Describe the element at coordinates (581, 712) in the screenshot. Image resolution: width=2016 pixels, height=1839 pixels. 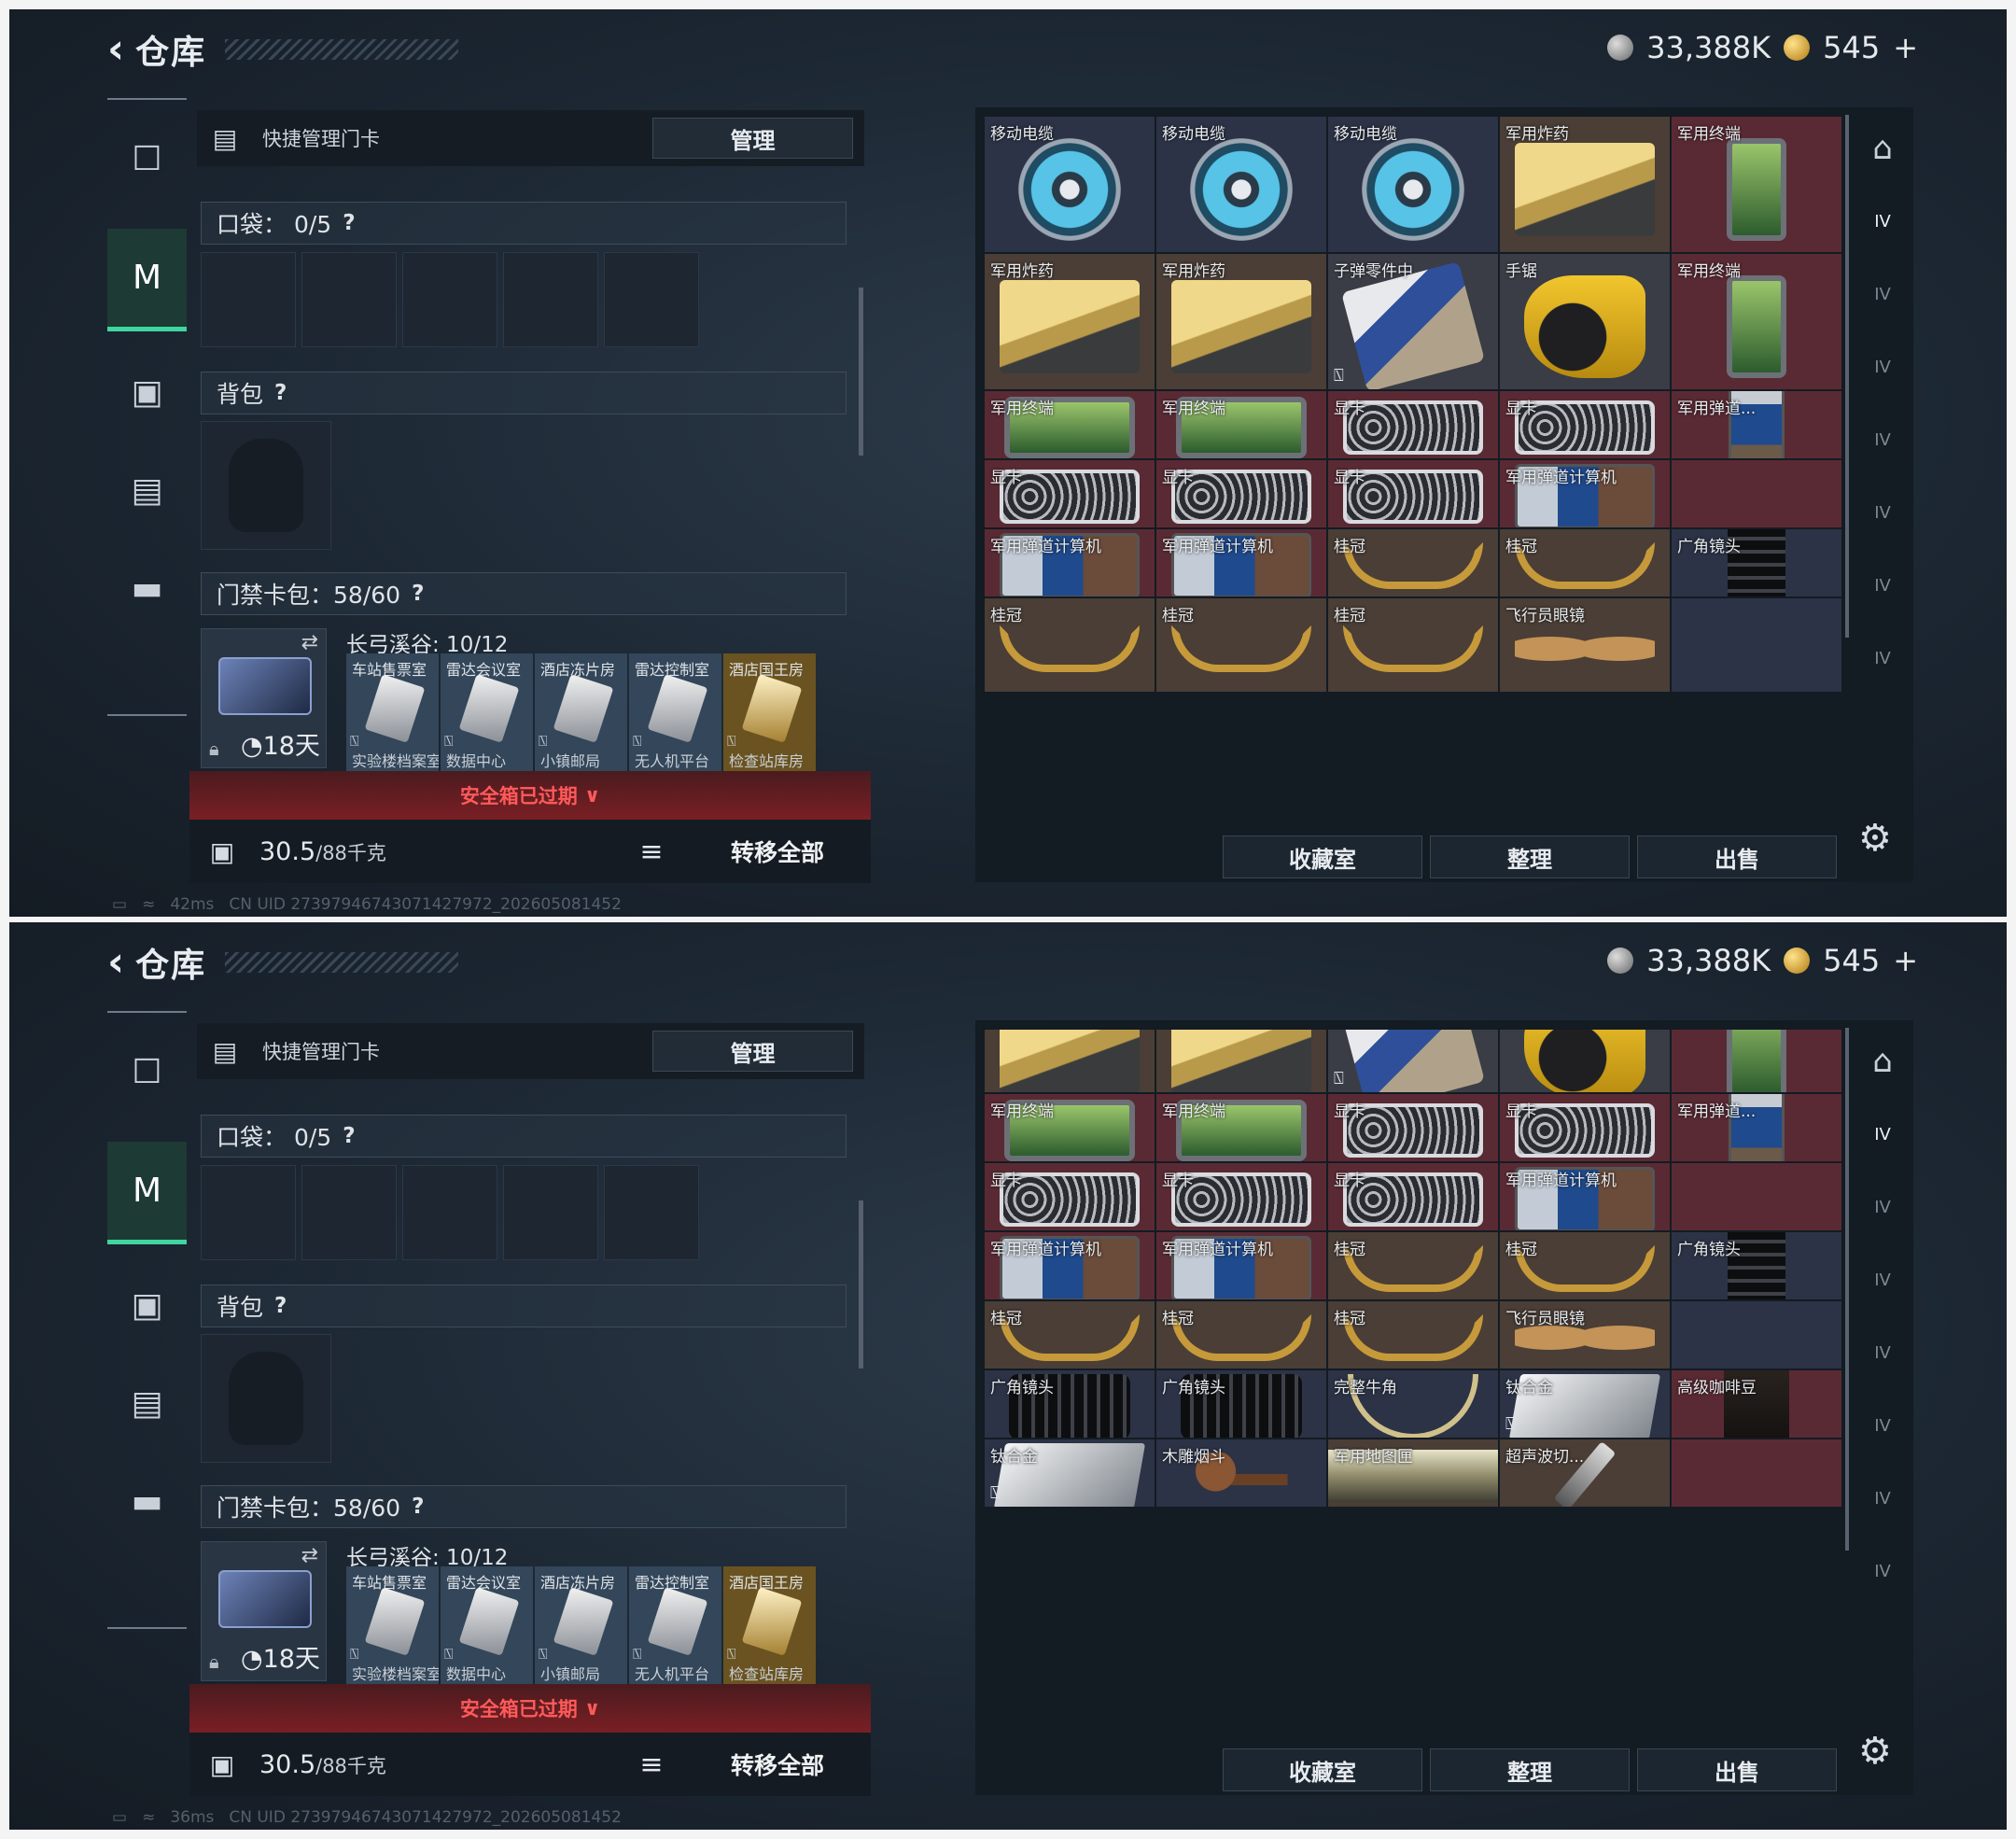
I see `access-card: 酒店冻片房 ⍂ 小镇邮局` at that location.